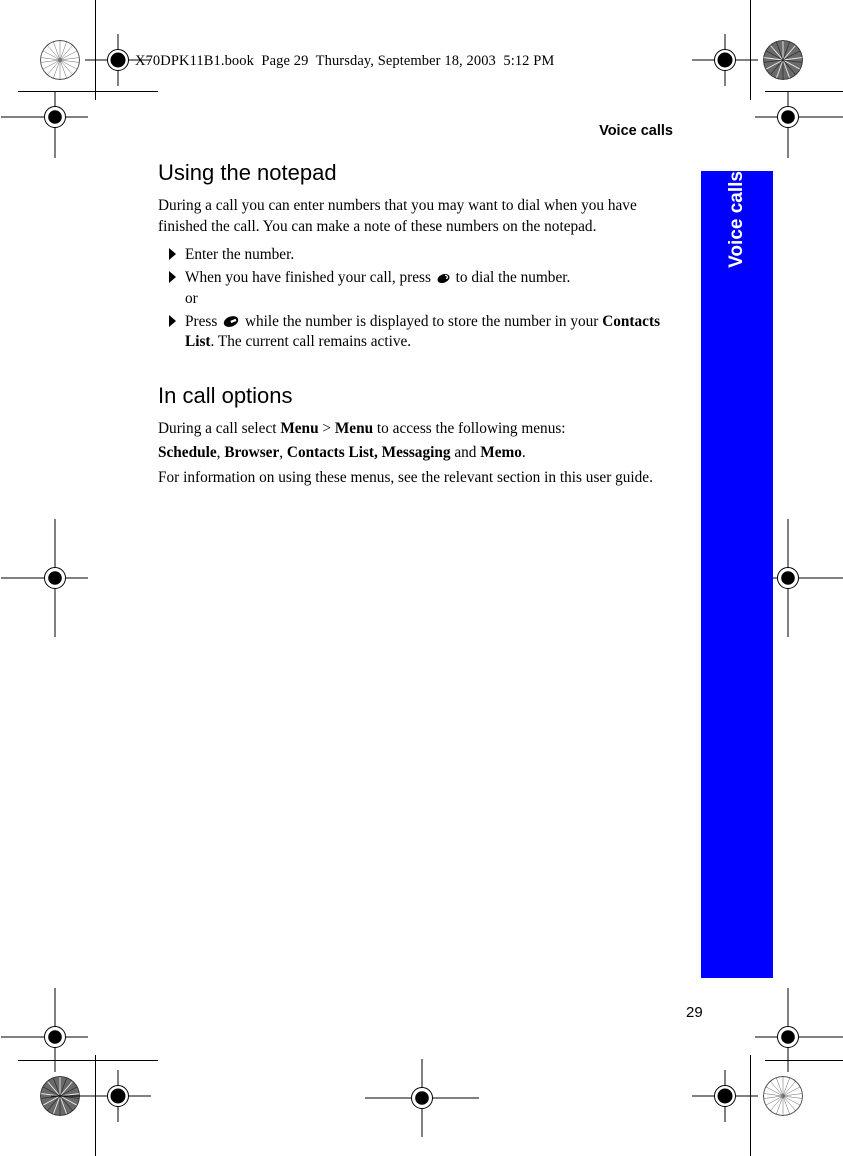  Describe the element at coordinates (231, 321) in the screenshot. I see `store-key-icon` at that location.